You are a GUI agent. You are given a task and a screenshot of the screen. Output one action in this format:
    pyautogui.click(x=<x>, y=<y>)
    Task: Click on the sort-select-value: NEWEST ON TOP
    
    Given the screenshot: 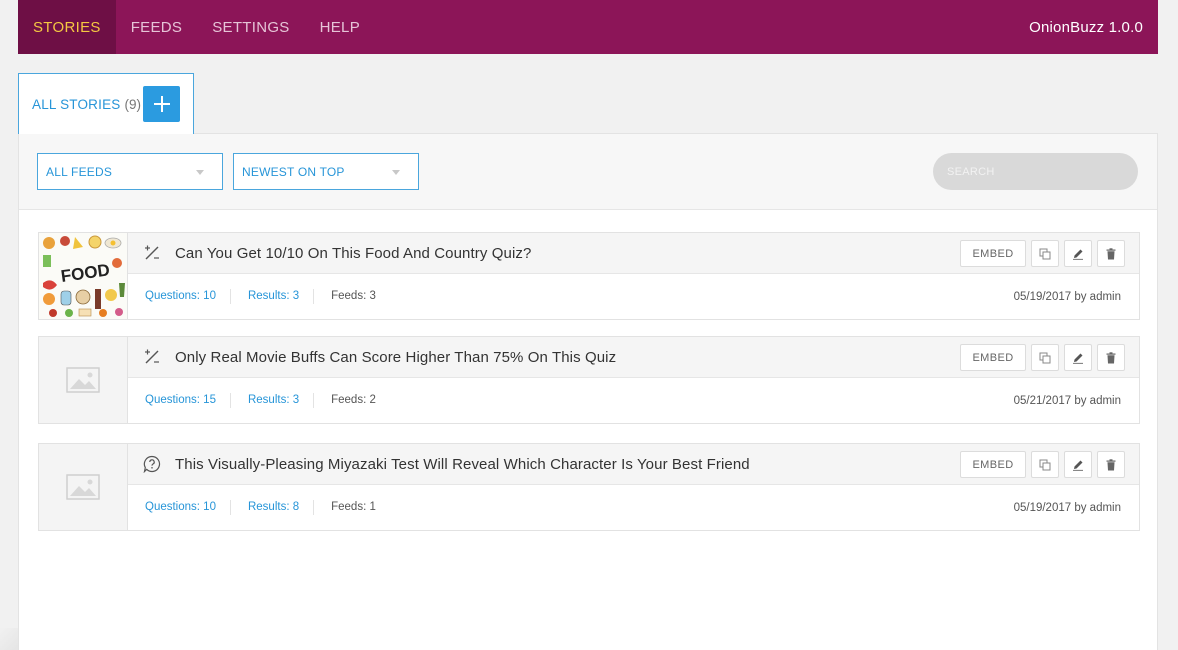 What is the action you would take?
    pyautogui.click(x=293, y=171)
    